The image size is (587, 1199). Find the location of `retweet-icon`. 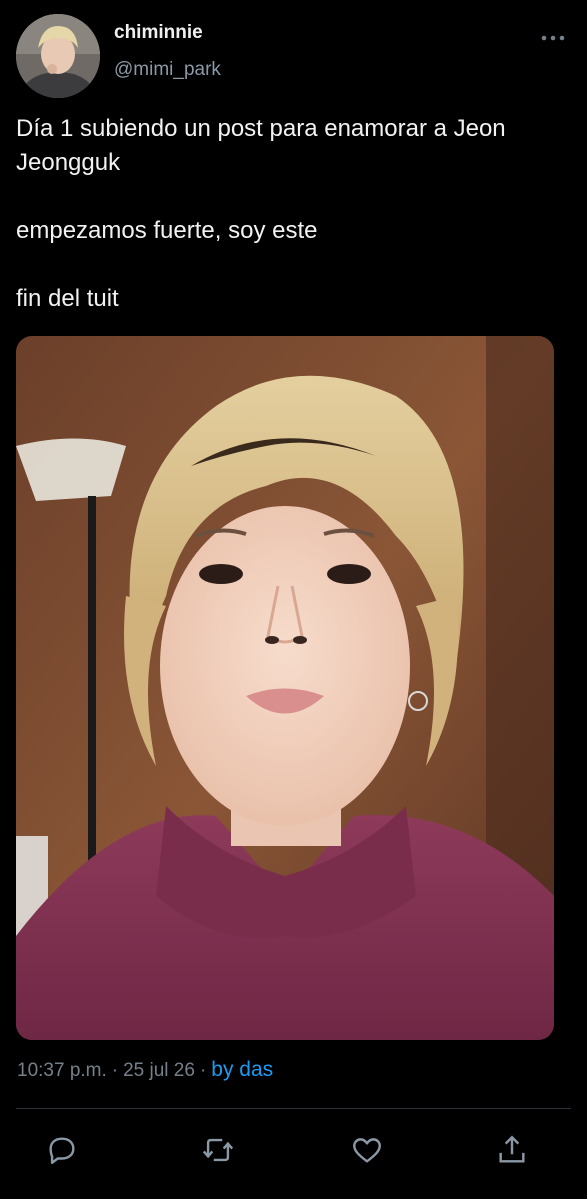

retweet-icon is located at coordinates (218, 1150).